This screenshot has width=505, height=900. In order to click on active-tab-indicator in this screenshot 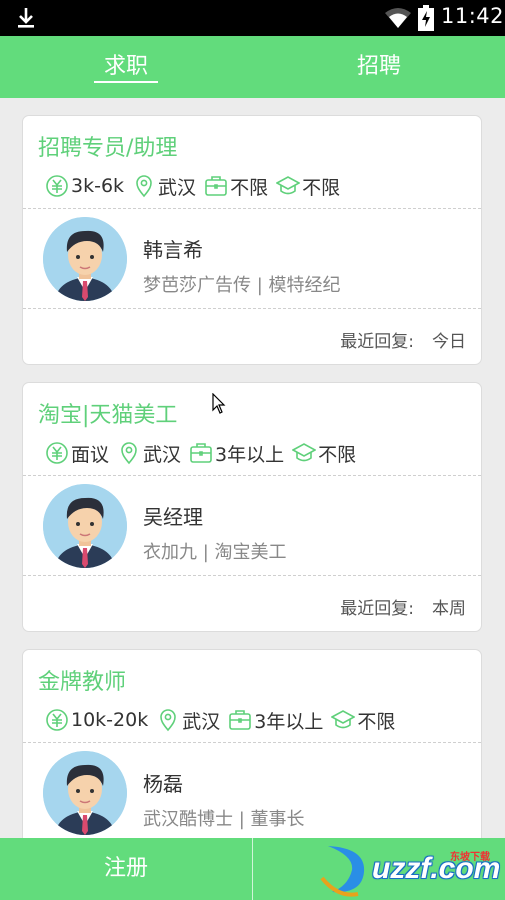, I will do `click(126, 82)`.